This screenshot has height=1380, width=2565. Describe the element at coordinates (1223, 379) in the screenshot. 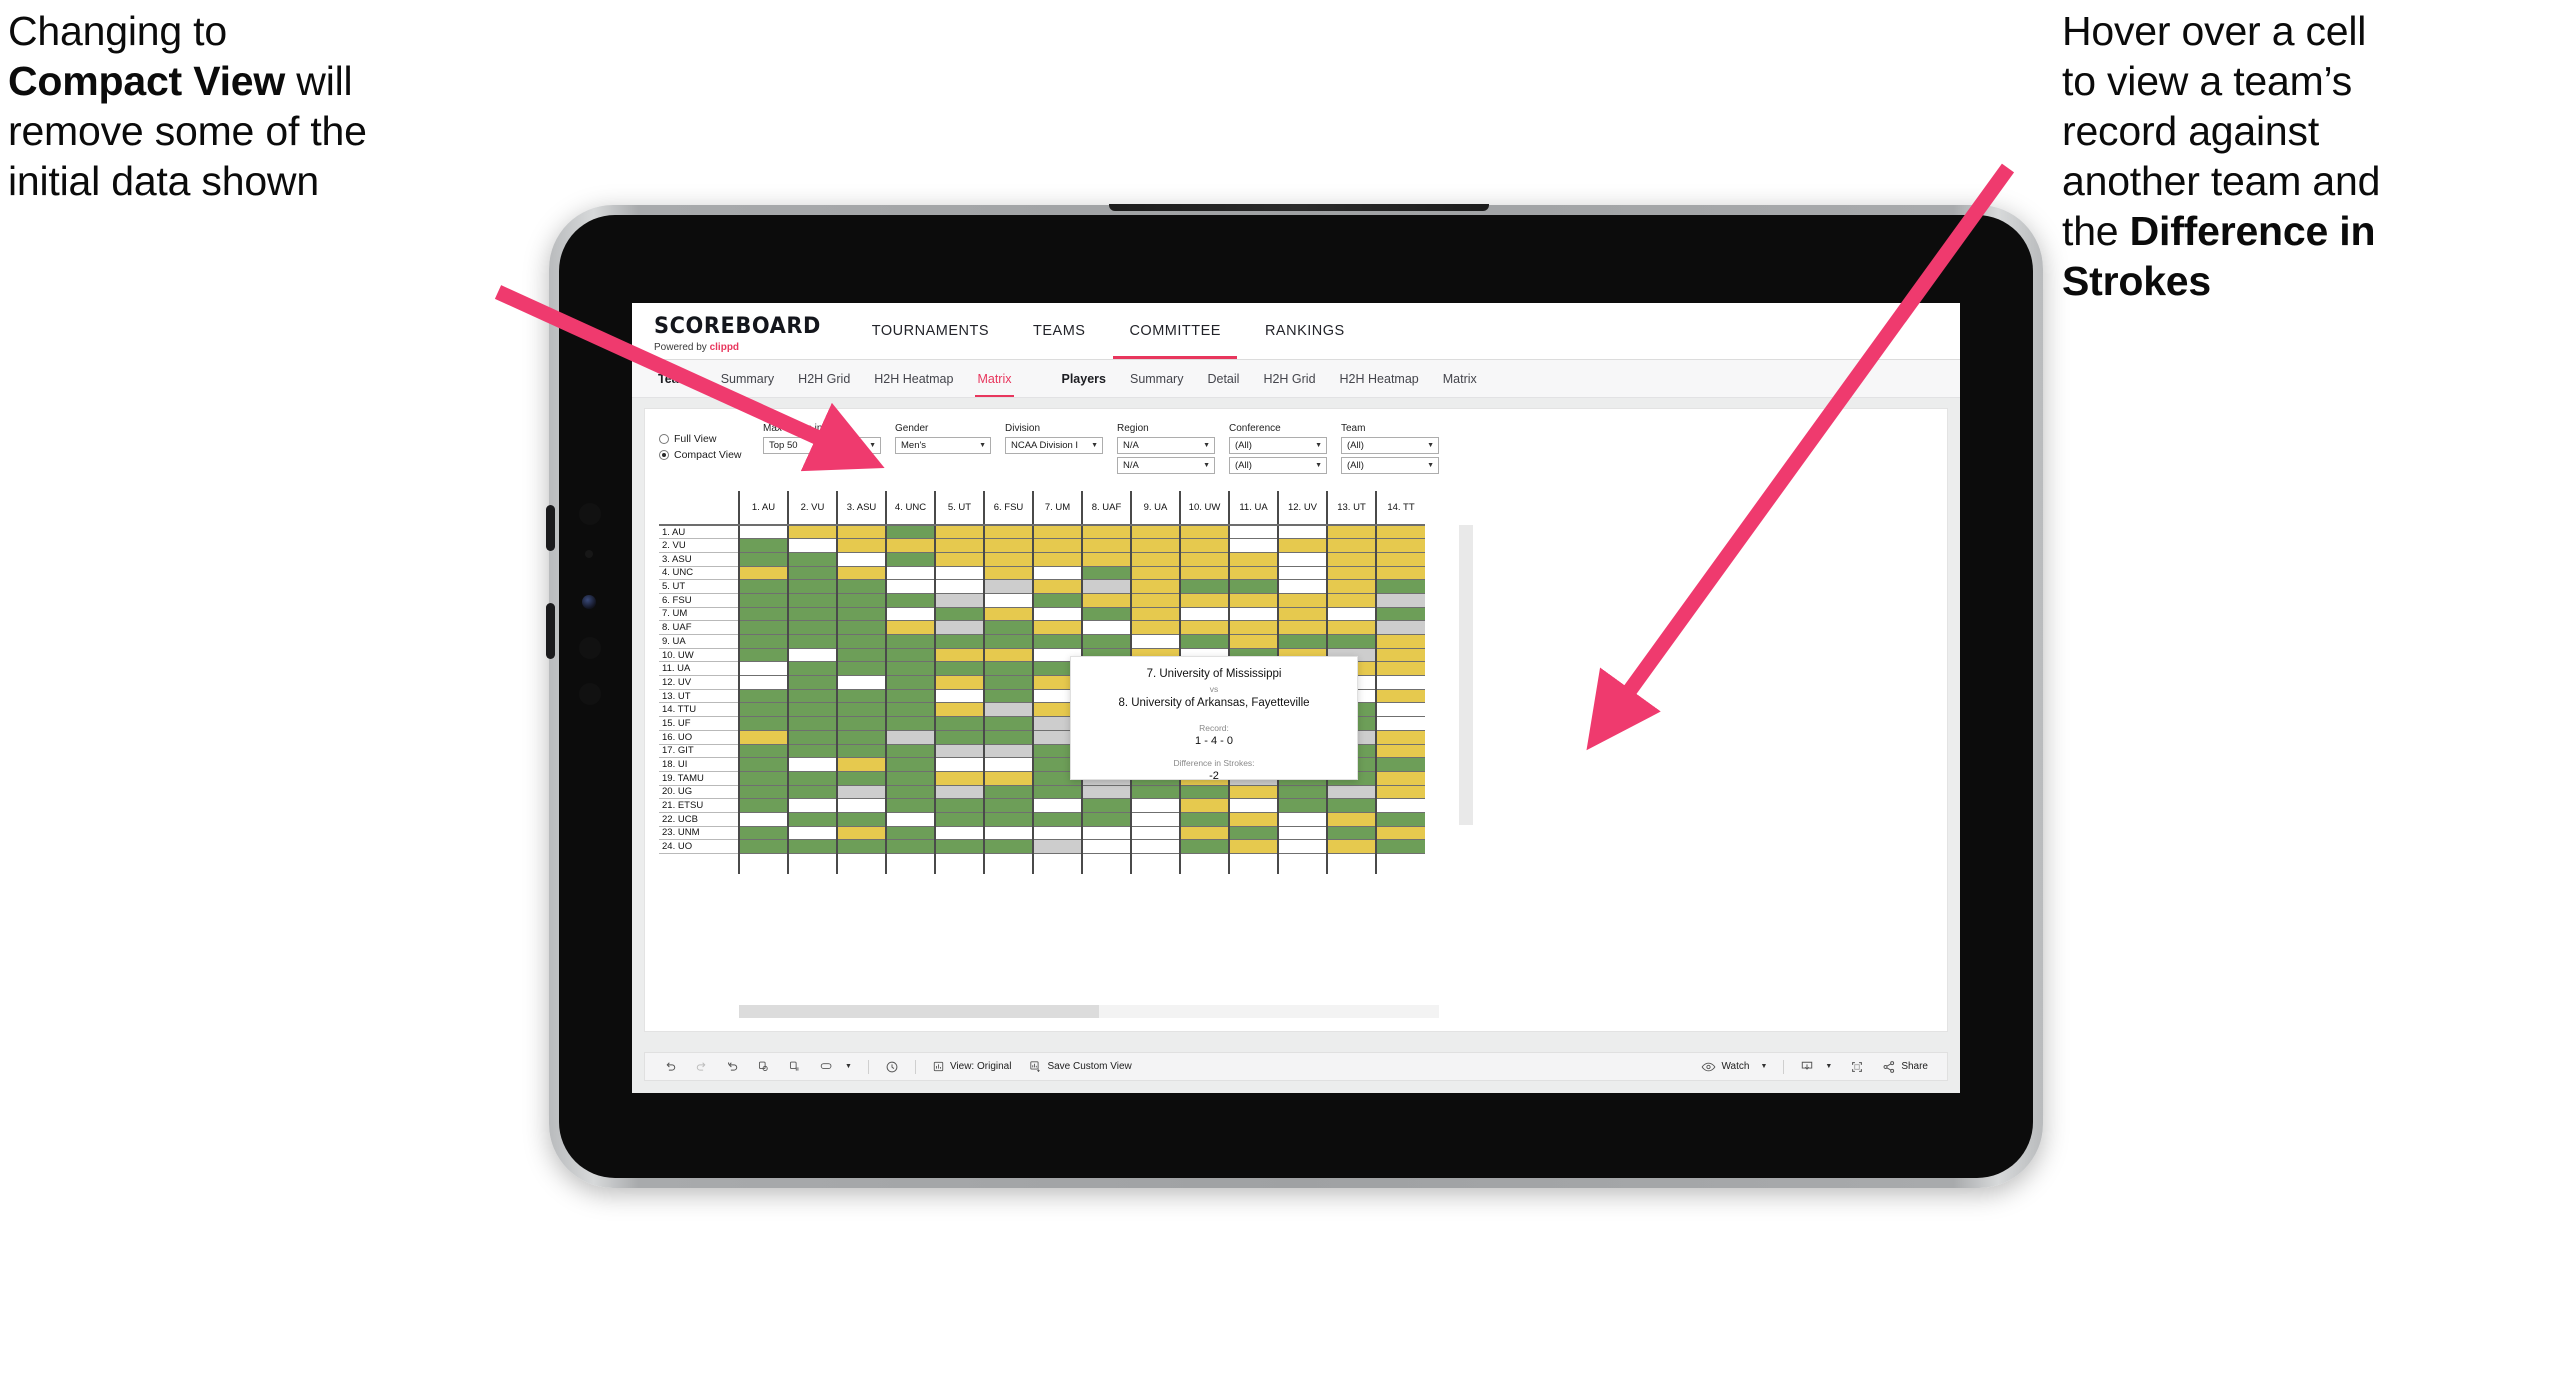

I see `subnav-players-detail: Detail` at that location.